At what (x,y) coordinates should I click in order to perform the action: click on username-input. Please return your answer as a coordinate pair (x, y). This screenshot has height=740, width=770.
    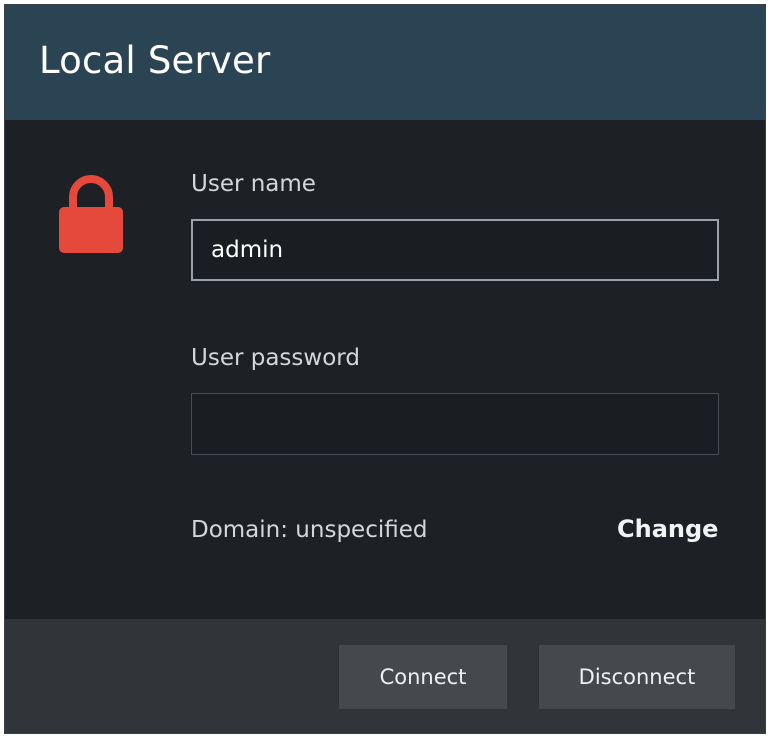
    Looking at the image, I should click on (455, 250).